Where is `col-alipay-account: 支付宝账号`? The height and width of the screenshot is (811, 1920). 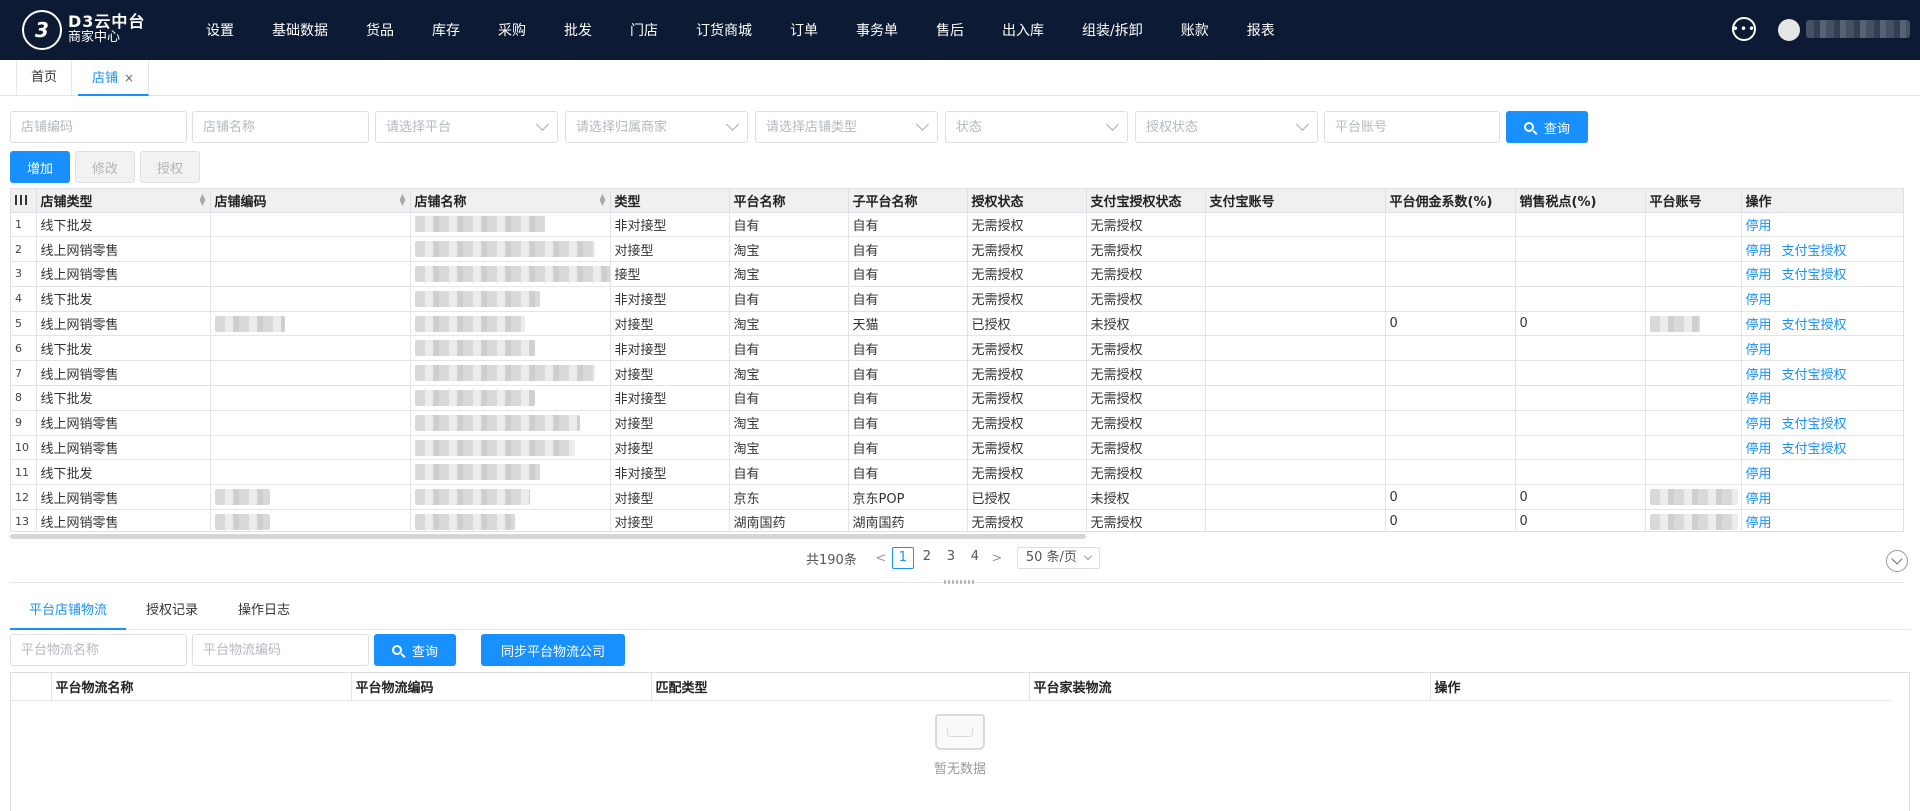
col-alipay-account: 支付宝账号 is located at coordinates (1295, 201).